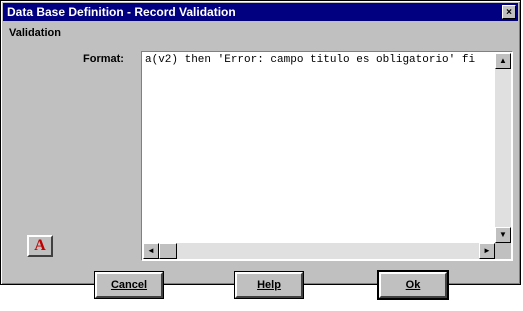  I want to click on font-button: A, so click(40, 246).